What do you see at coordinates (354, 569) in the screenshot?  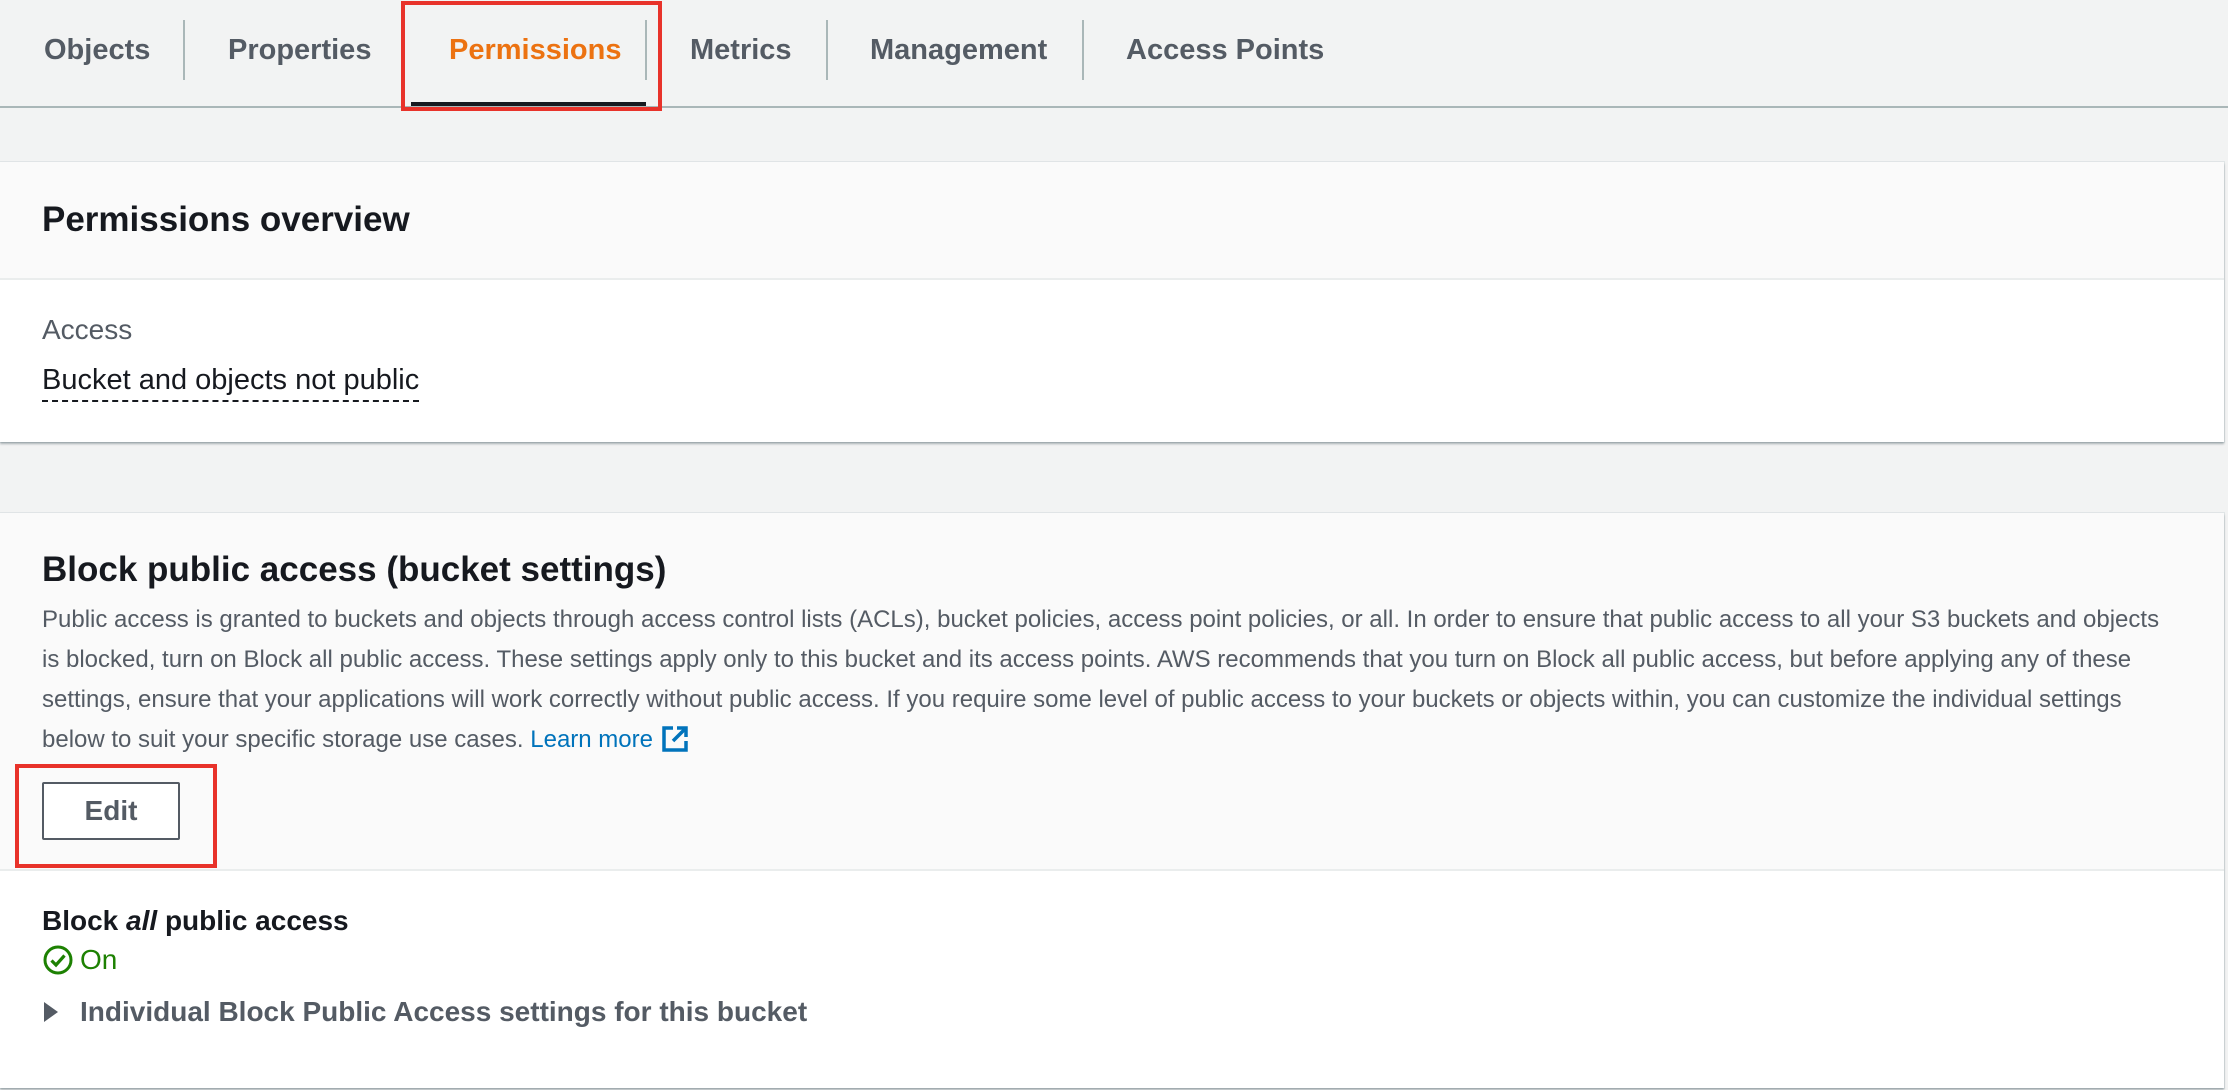 I see `block-public-access-title: Block public access (bucket settings)` at bounding box center [354, 569].